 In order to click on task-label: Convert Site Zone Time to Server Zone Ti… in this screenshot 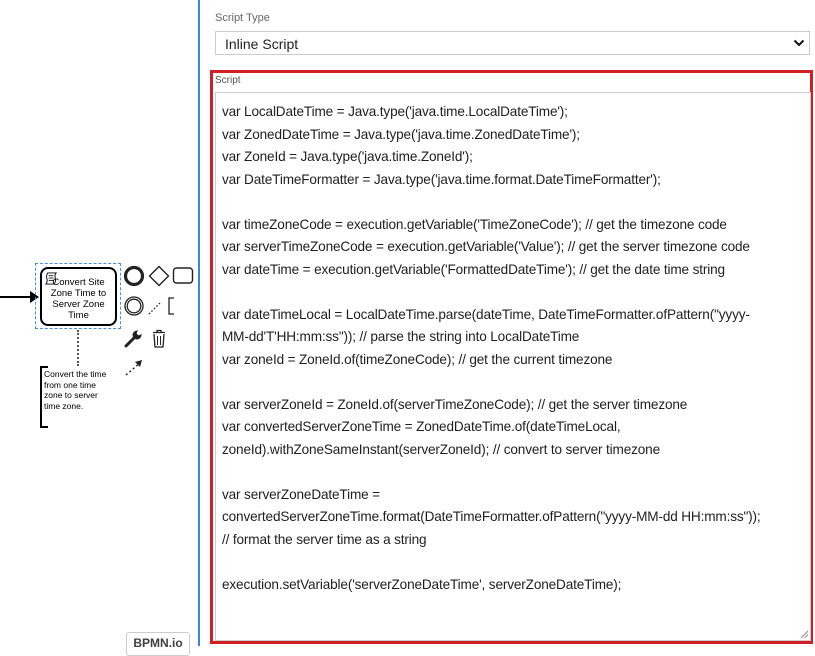, I will do `click(78, 299)`.